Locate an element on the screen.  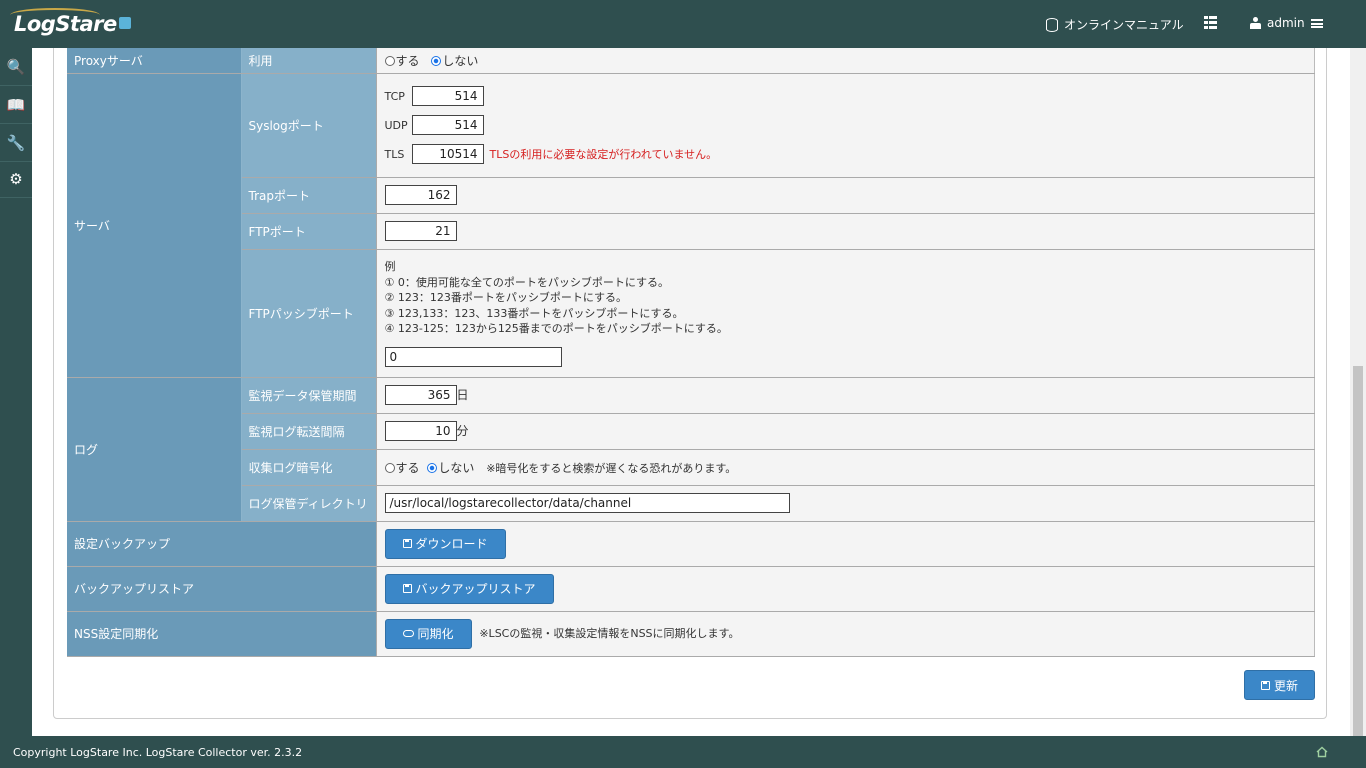
tls-label: TLS is located at coordinates (394, 154).